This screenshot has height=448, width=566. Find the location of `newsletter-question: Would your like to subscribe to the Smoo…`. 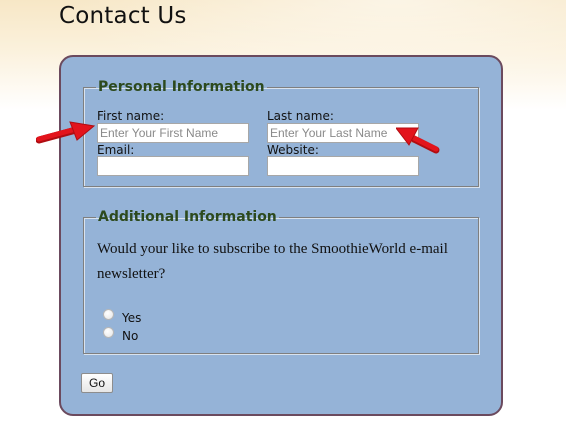

newsletter-question: Would your like to subscribe to the Smoo… is located at coordinates (272, 261).